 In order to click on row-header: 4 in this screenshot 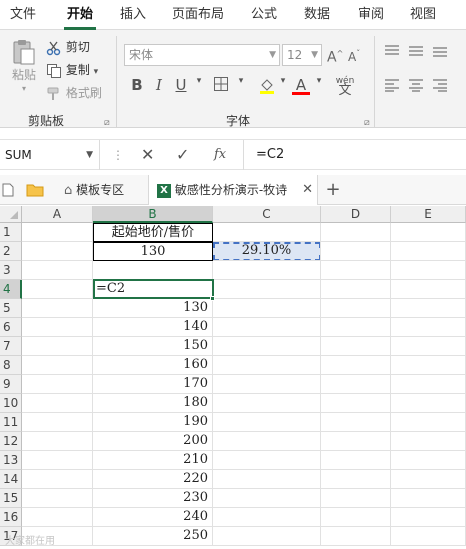, I will do `click(11, 289)`.